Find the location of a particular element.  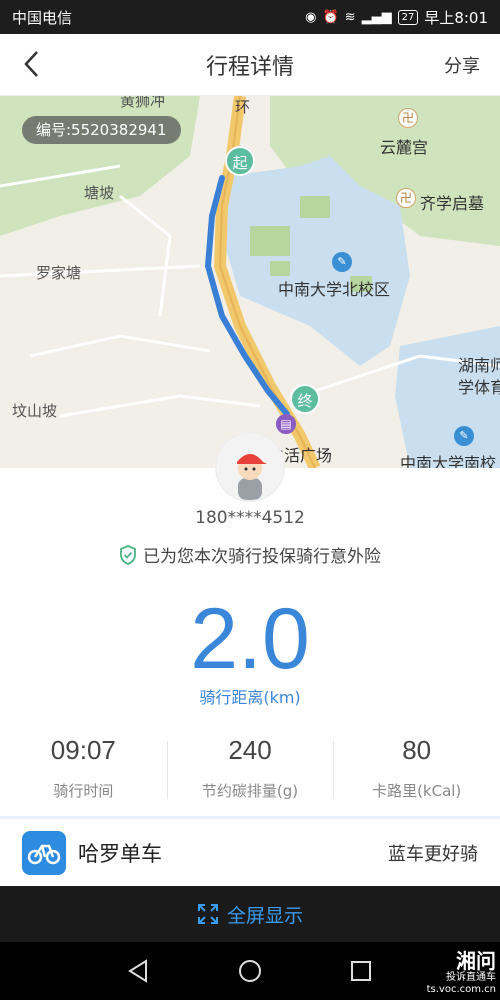

chevron-left-icon is located at coordinates (31, 64).